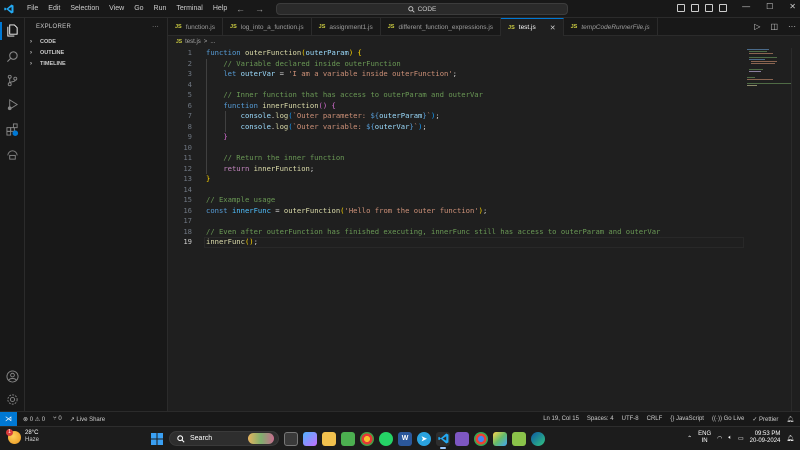 The width and height of the screenshot is (800, 450). I want to click on section-timeline: › TIMELINE, so click(96, 63).